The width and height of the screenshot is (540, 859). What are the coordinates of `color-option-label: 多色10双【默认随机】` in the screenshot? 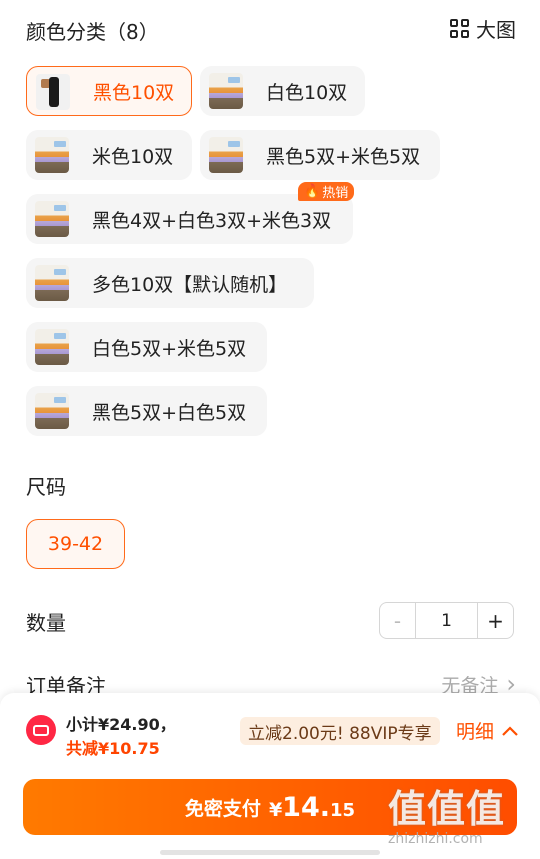 It's located at (190, 284).